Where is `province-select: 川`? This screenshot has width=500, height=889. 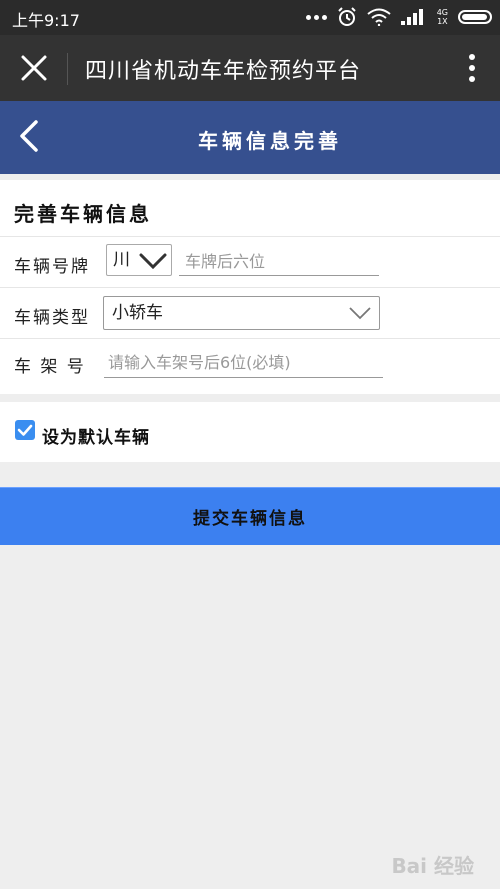 province-select: 川 is located at coordinates (139, 260).